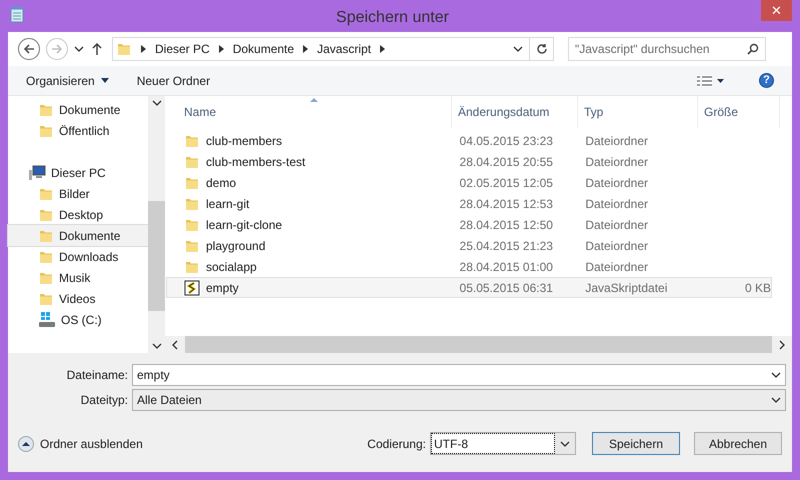 The width and height of the screenshot is (800, 480). Describe the element at coordinates (236, 246) in the screenshot. I see `file-name: playground` at that location.